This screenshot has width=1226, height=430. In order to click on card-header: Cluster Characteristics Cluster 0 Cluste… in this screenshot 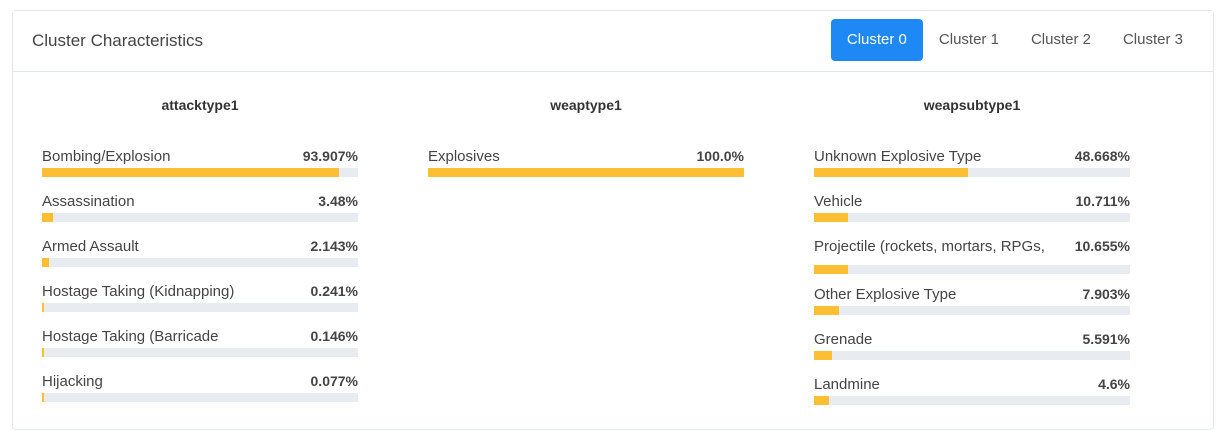, I will do `click(613, 41)`.